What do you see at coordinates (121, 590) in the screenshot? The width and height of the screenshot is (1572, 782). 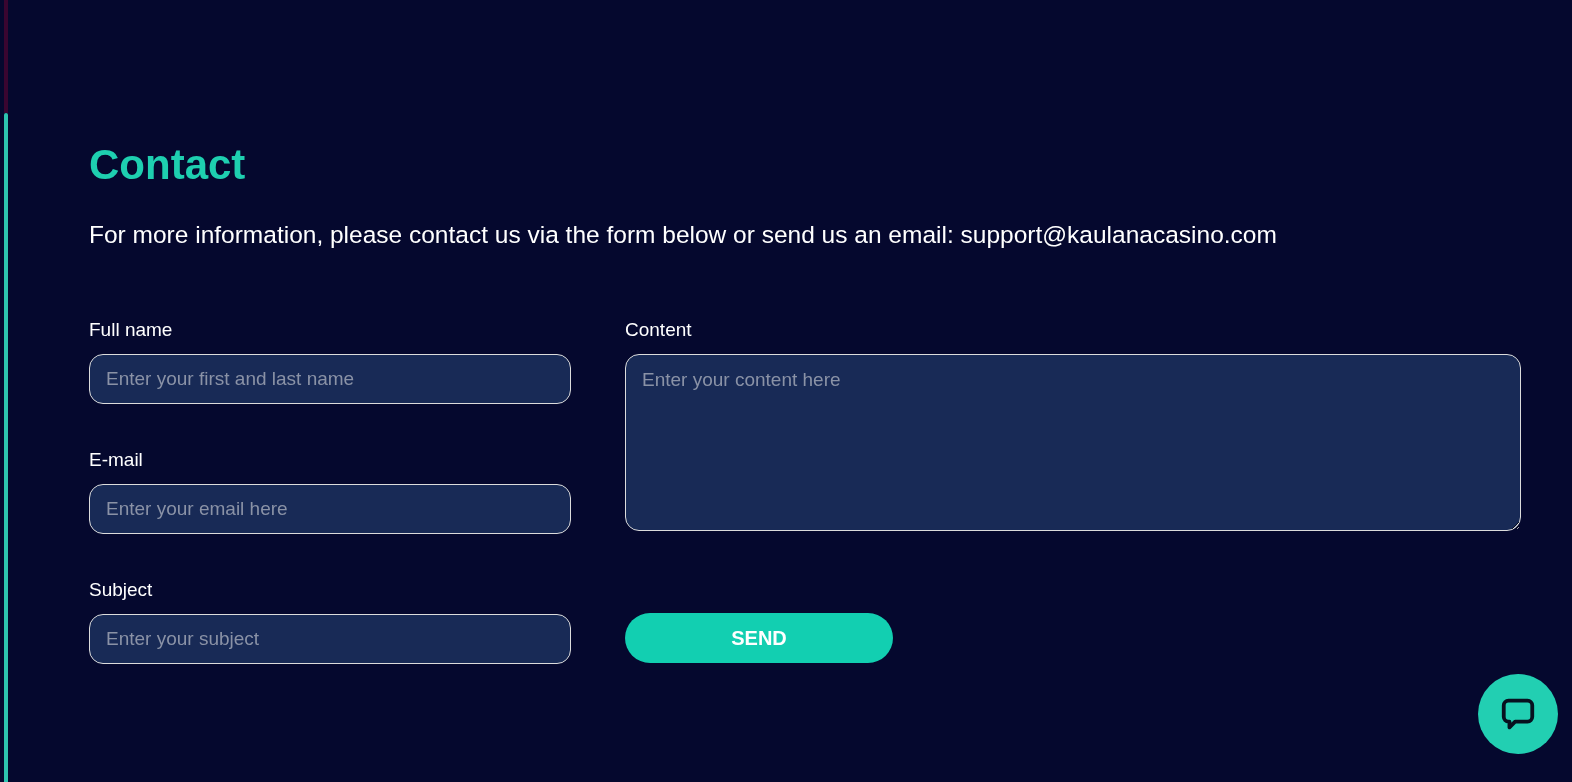 I see `field-label: Subject` at bounding box center [121, 590].